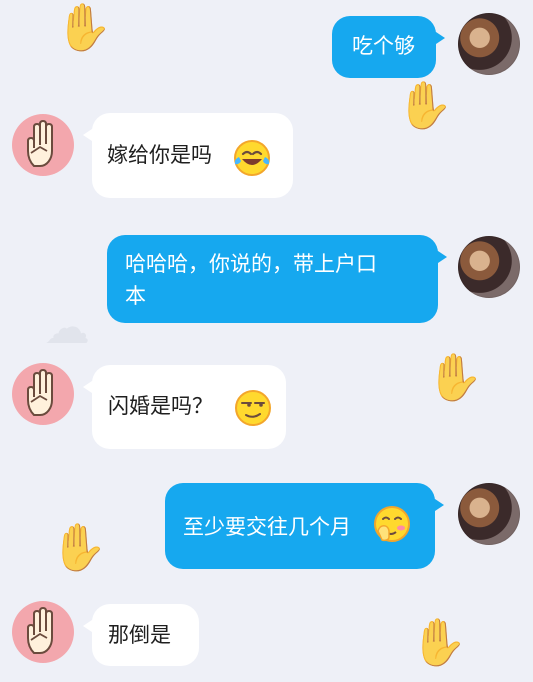 The height and width of the screenshot is (682, 533). I want to click on chat-bubble-self: 吃个够, so click(388, 47).